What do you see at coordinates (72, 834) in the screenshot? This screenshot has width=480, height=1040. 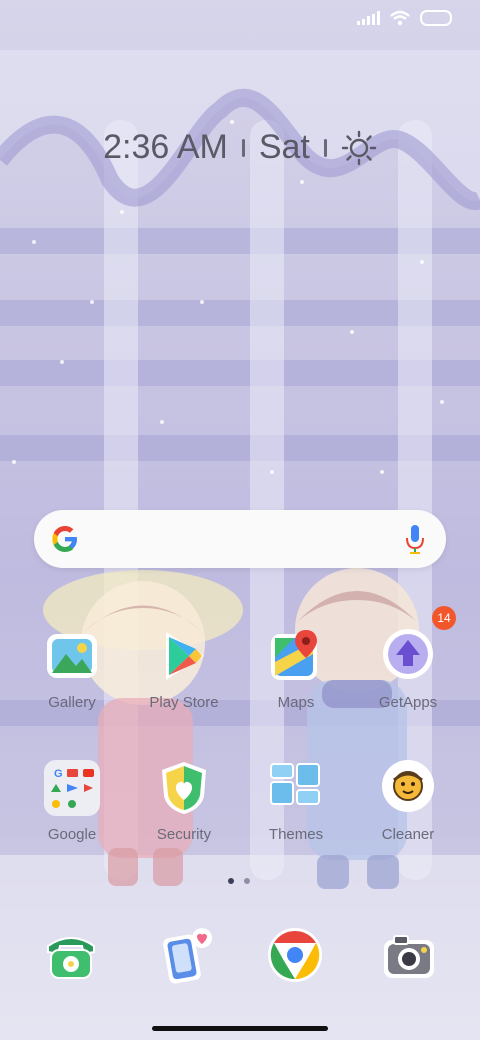 I see `app-label: Google` at bounding box center [72, 834].